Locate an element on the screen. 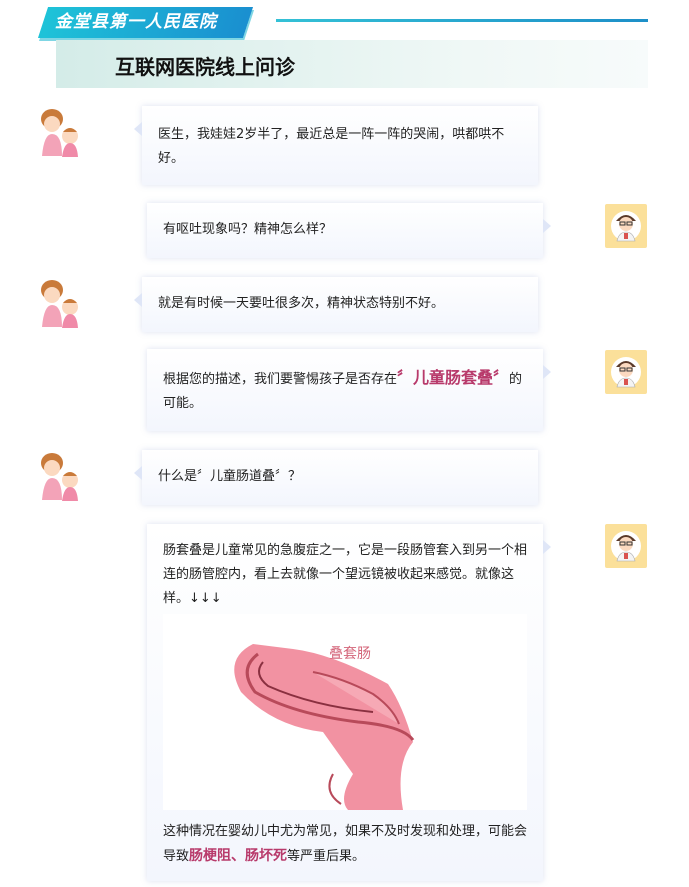 The image size is (689, 887). chat-bubble-parent: 什么是〞儿童肠道叠〞？ is located at coordinates (336, 477).